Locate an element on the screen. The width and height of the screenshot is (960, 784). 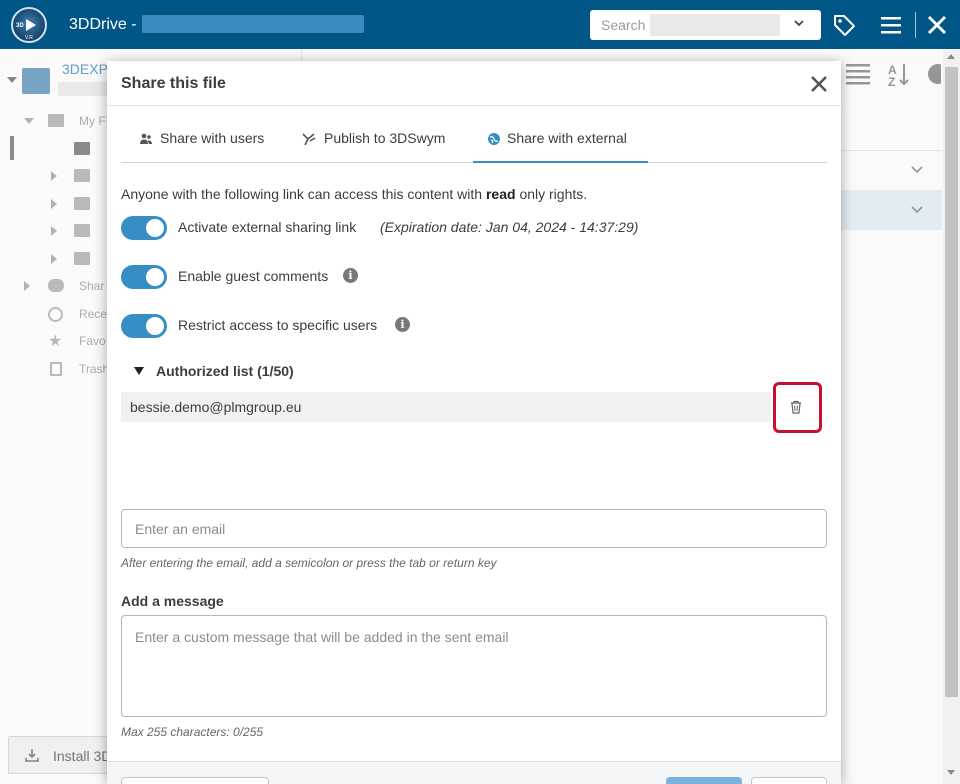
app-title: 3DDrive - is located at coordinates (103, 24).